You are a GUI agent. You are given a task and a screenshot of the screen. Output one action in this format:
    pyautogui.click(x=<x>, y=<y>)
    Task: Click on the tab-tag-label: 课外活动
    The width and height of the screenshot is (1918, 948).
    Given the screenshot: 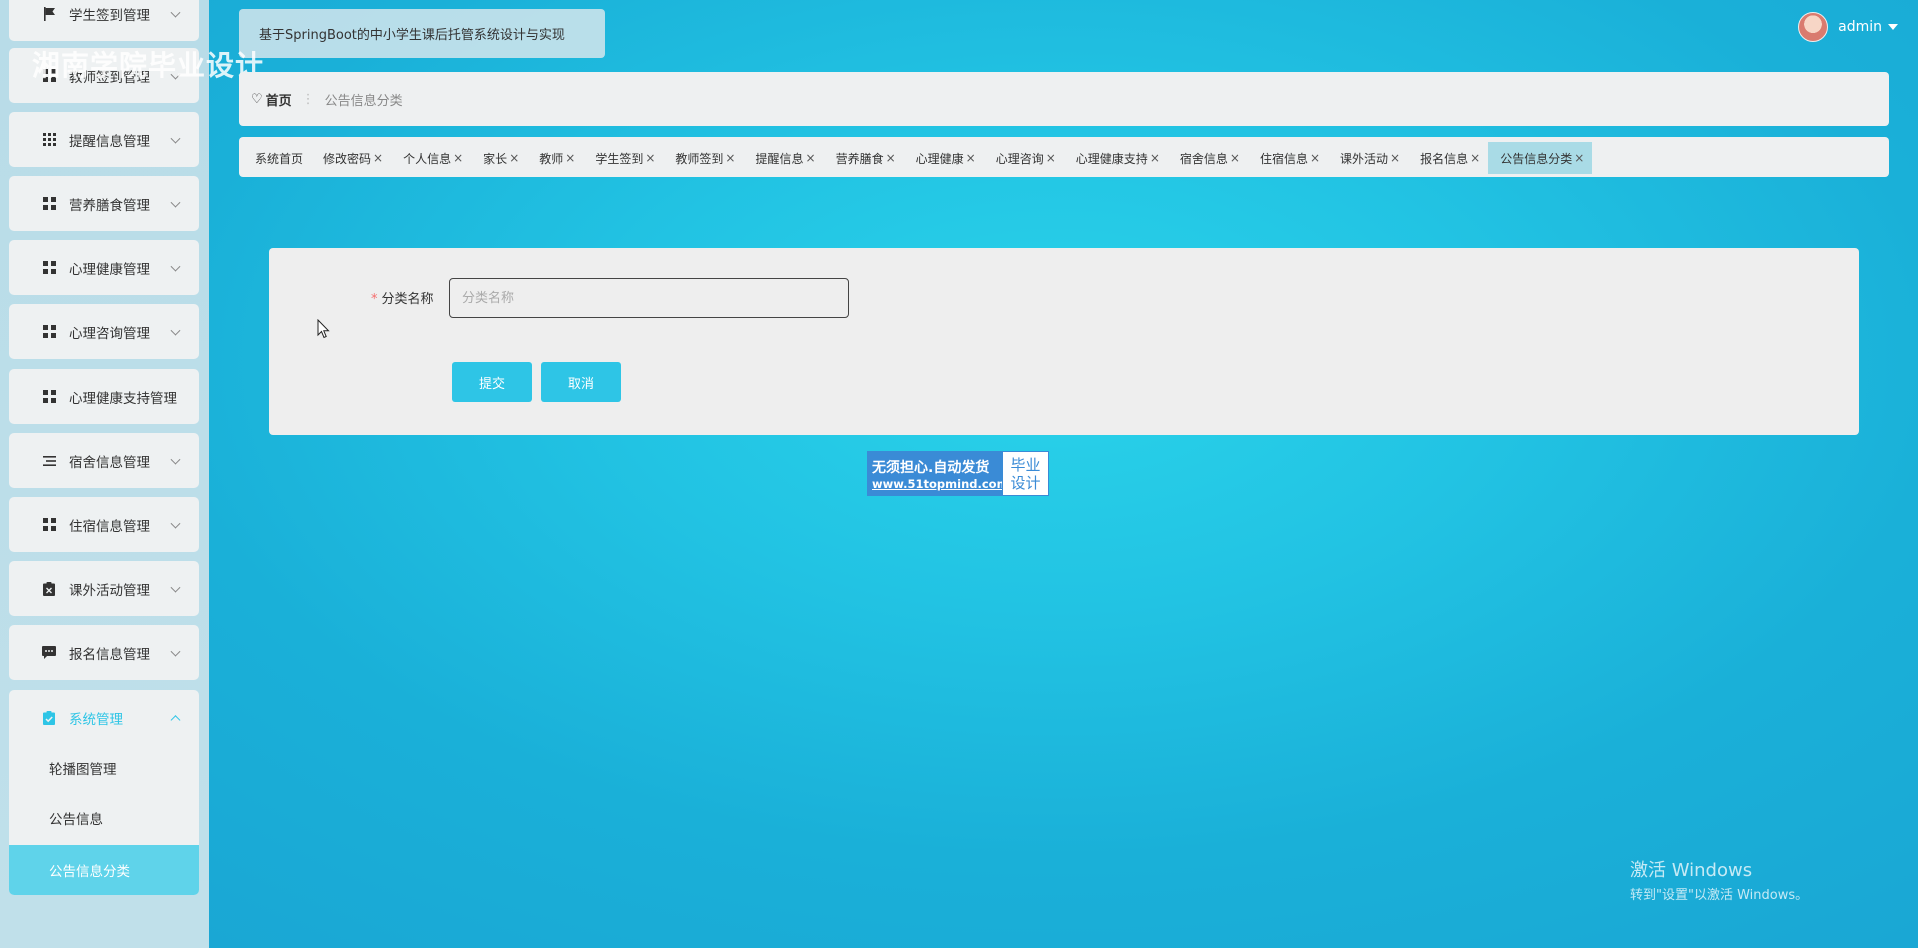 What is the action you would take?
    pyautogui.click(x=1364, y=158)
    